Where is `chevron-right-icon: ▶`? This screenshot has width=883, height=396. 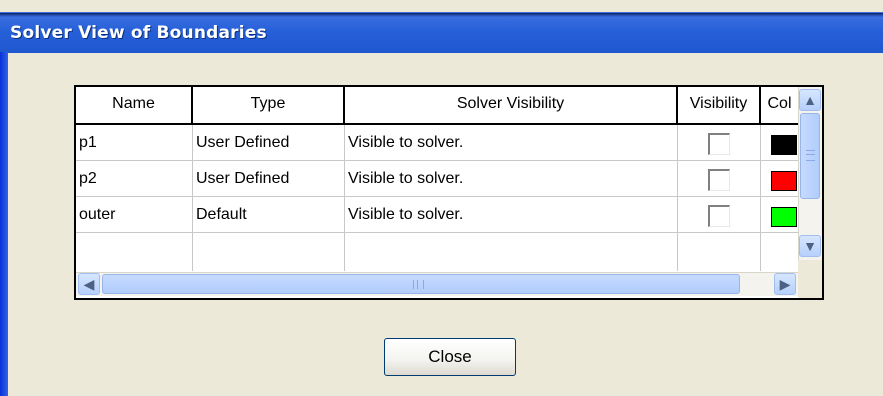 chevron-right-icon: ▶ is located at coordinates (785, 284).